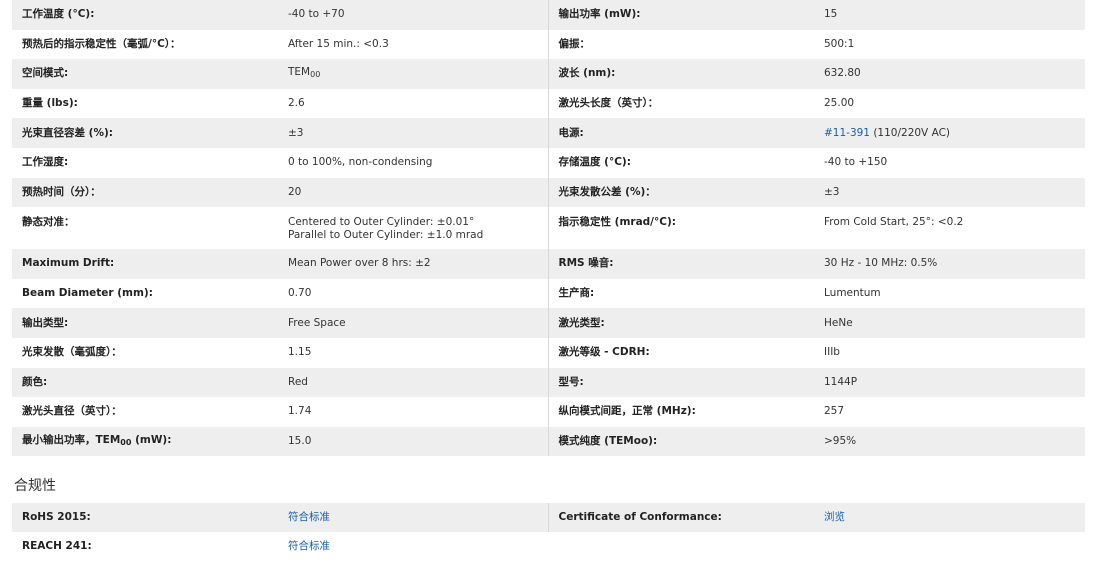  What do you see at coordinates (680, 293) in the screenshot?
I see `spec-label: 生产商:` at bounding box center [680, 293].